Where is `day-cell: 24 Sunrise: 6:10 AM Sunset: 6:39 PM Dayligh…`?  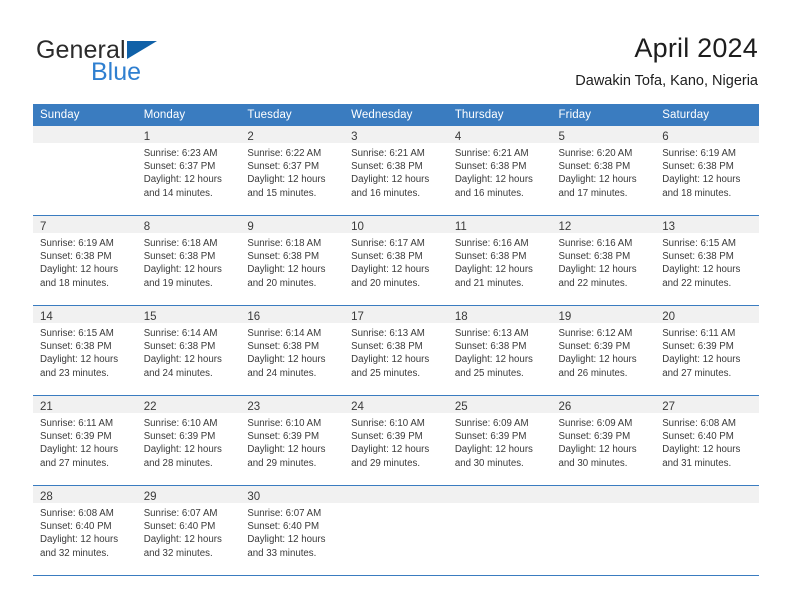 day-cell: 24 Sunrise: 6:10 AM Sunset: 6:39 PM Dayligh… is located at coordinates (396, 440).